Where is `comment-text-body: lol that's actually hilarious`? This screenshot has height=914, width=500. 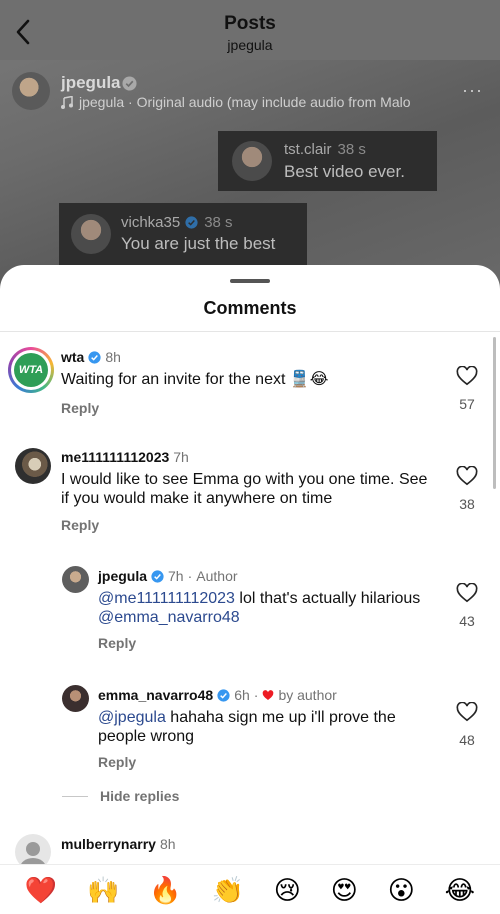
comment-text-body: lol that's actually hilarious is located at coordinates (327, 598).